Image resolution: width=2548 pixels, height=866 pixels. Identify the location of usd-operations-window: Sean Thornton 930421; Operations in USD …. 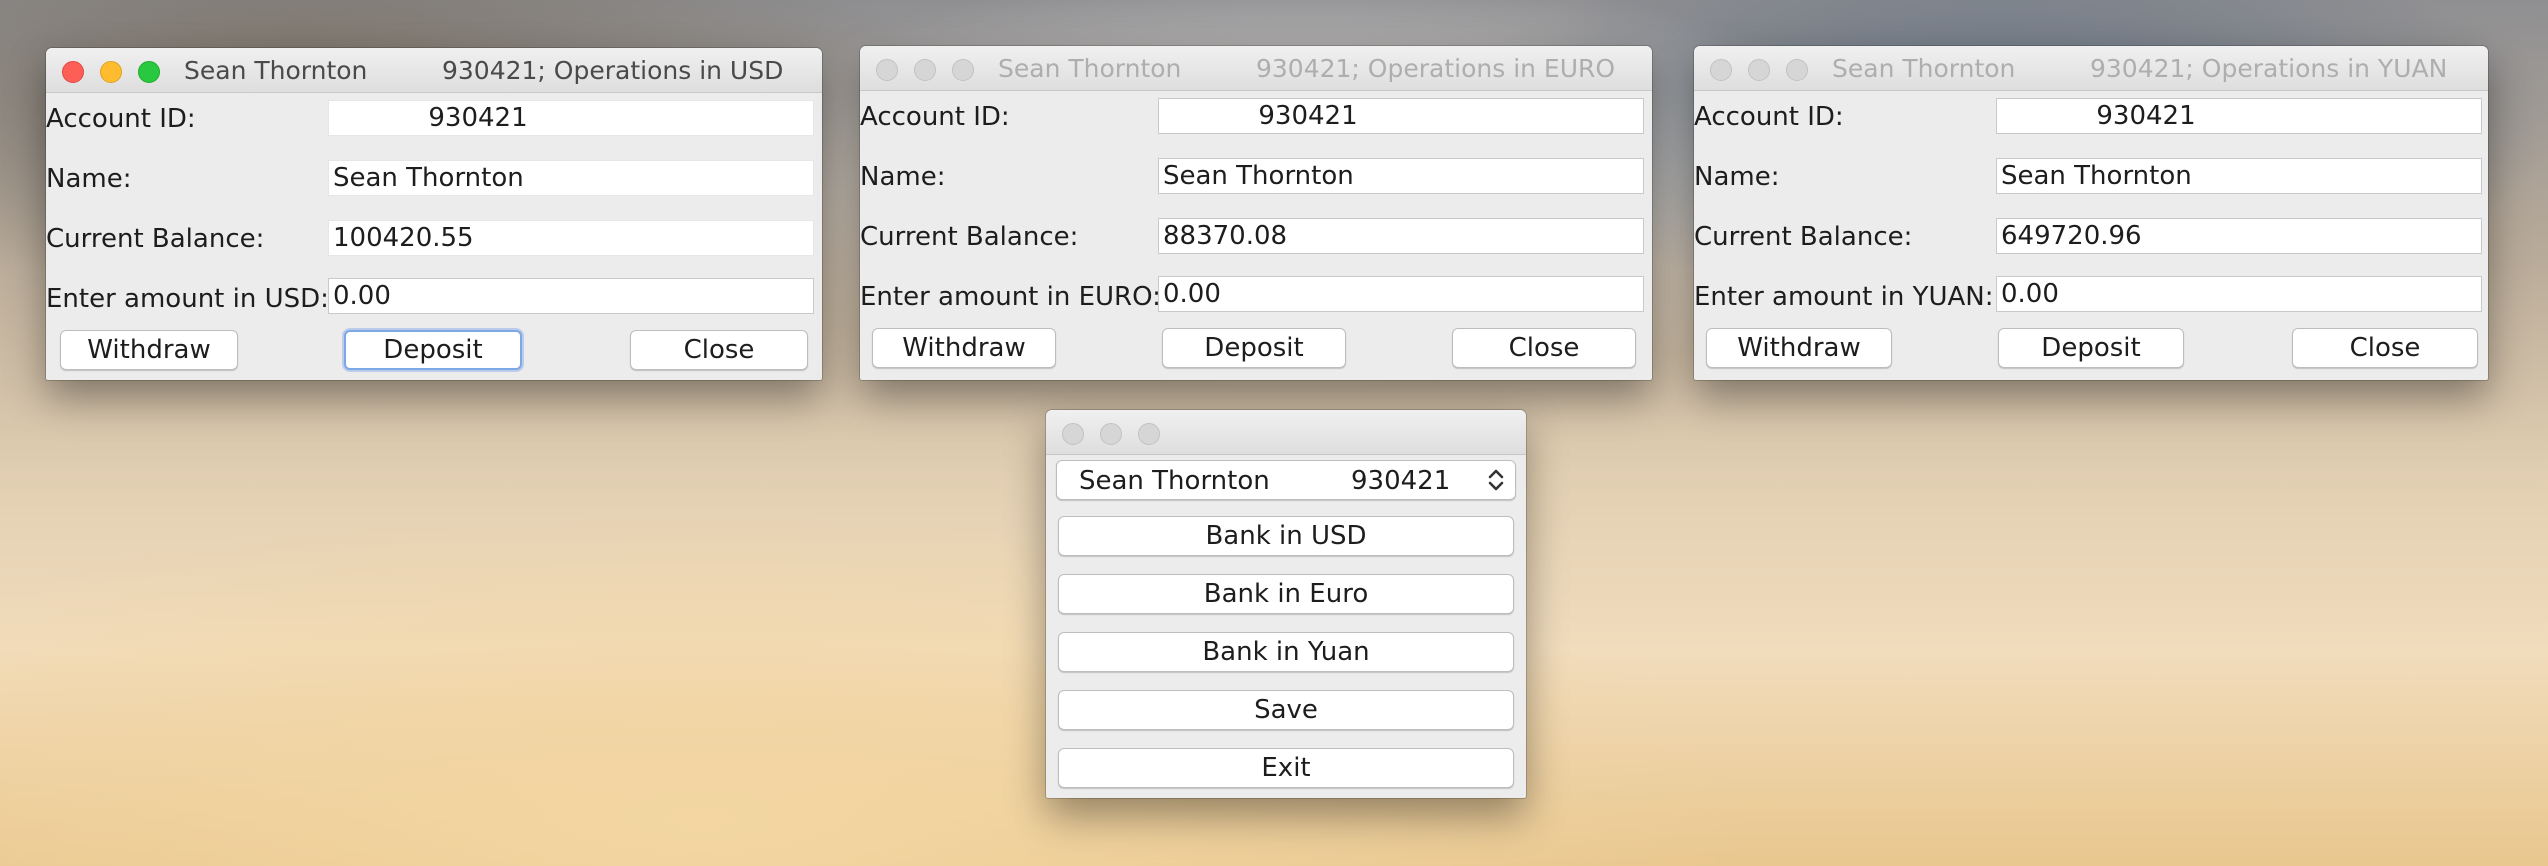
(434, 214).